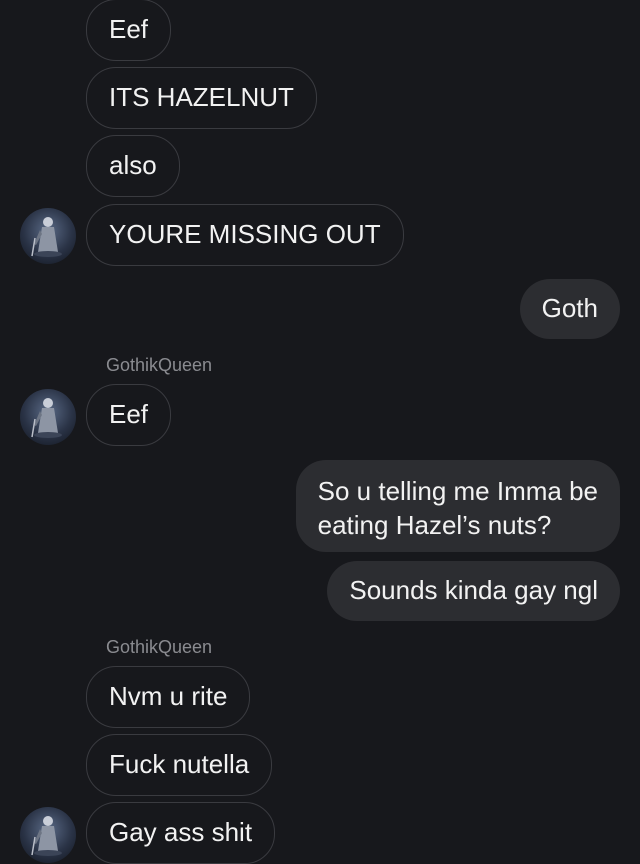 This screenshot has height=864, width=640. I want to click on message-bubble-outgoing: Goth, so click(569, 309).